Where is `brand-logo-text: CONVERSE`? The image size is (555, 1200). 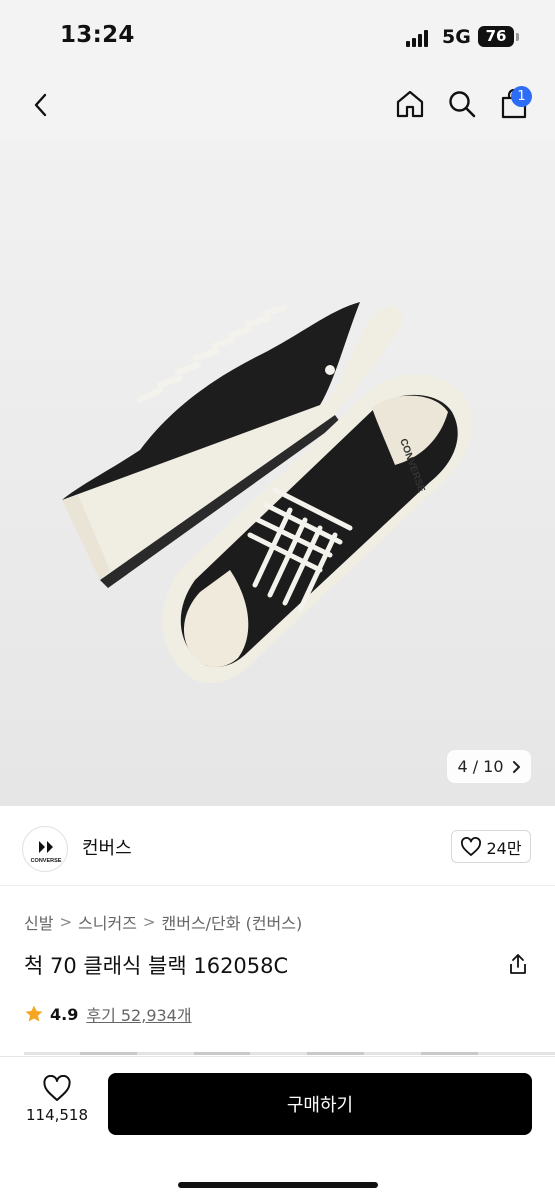 brand-logo-text: CONVERSE is located at coordinates (46, 861).